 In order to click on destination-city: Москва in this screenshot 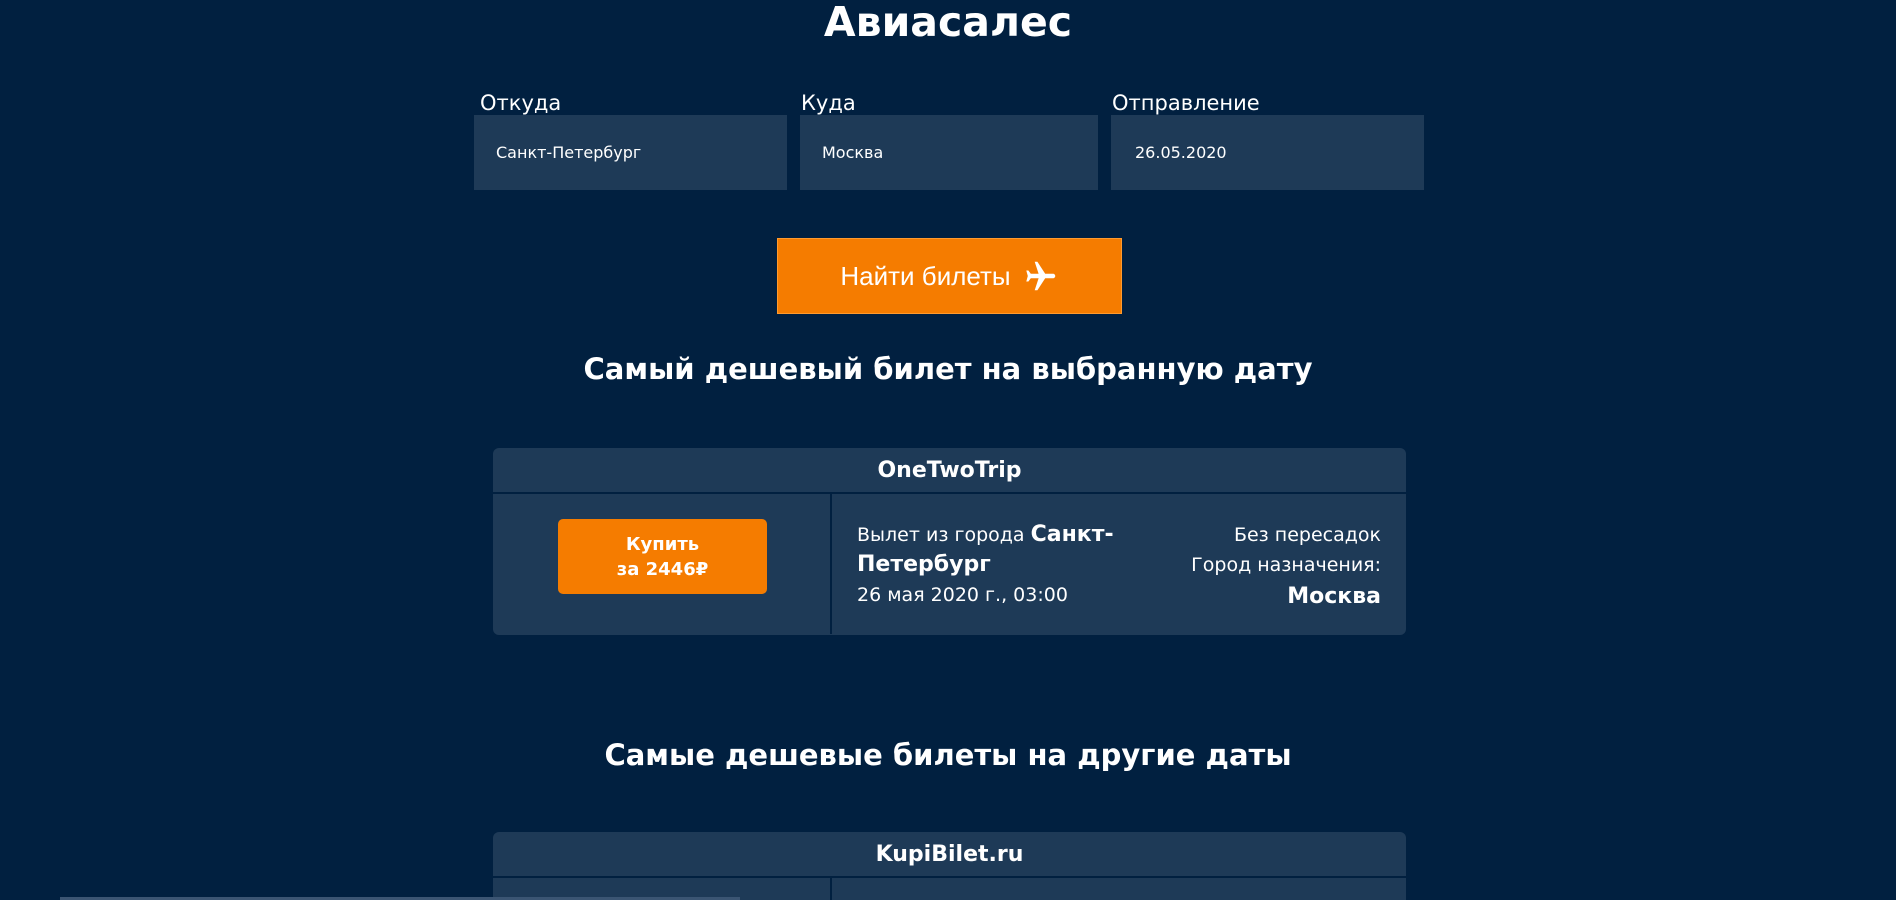, I will do `click(1334, 596)`.